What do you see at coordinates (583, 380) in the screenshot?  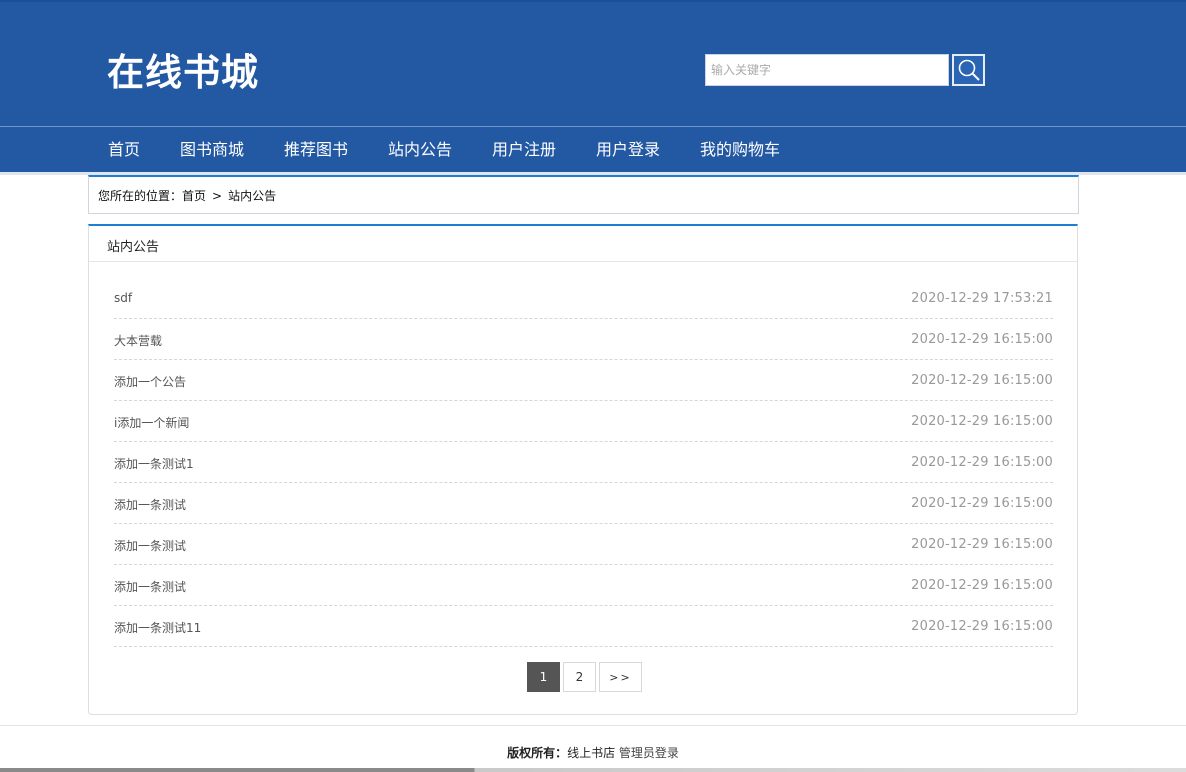 I see `list-item: 添加一个公告 2020-12-29 16:15:00` at bounding box center [583, 380].